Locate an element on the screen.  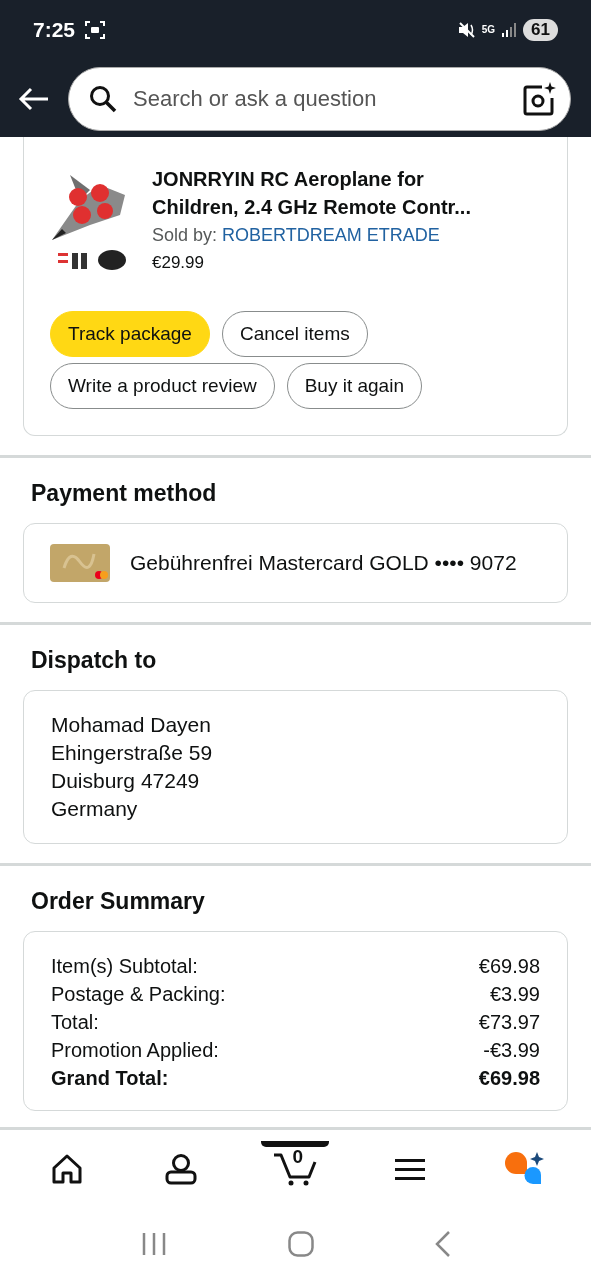
back-icon is located at coordinates (442, 1244).